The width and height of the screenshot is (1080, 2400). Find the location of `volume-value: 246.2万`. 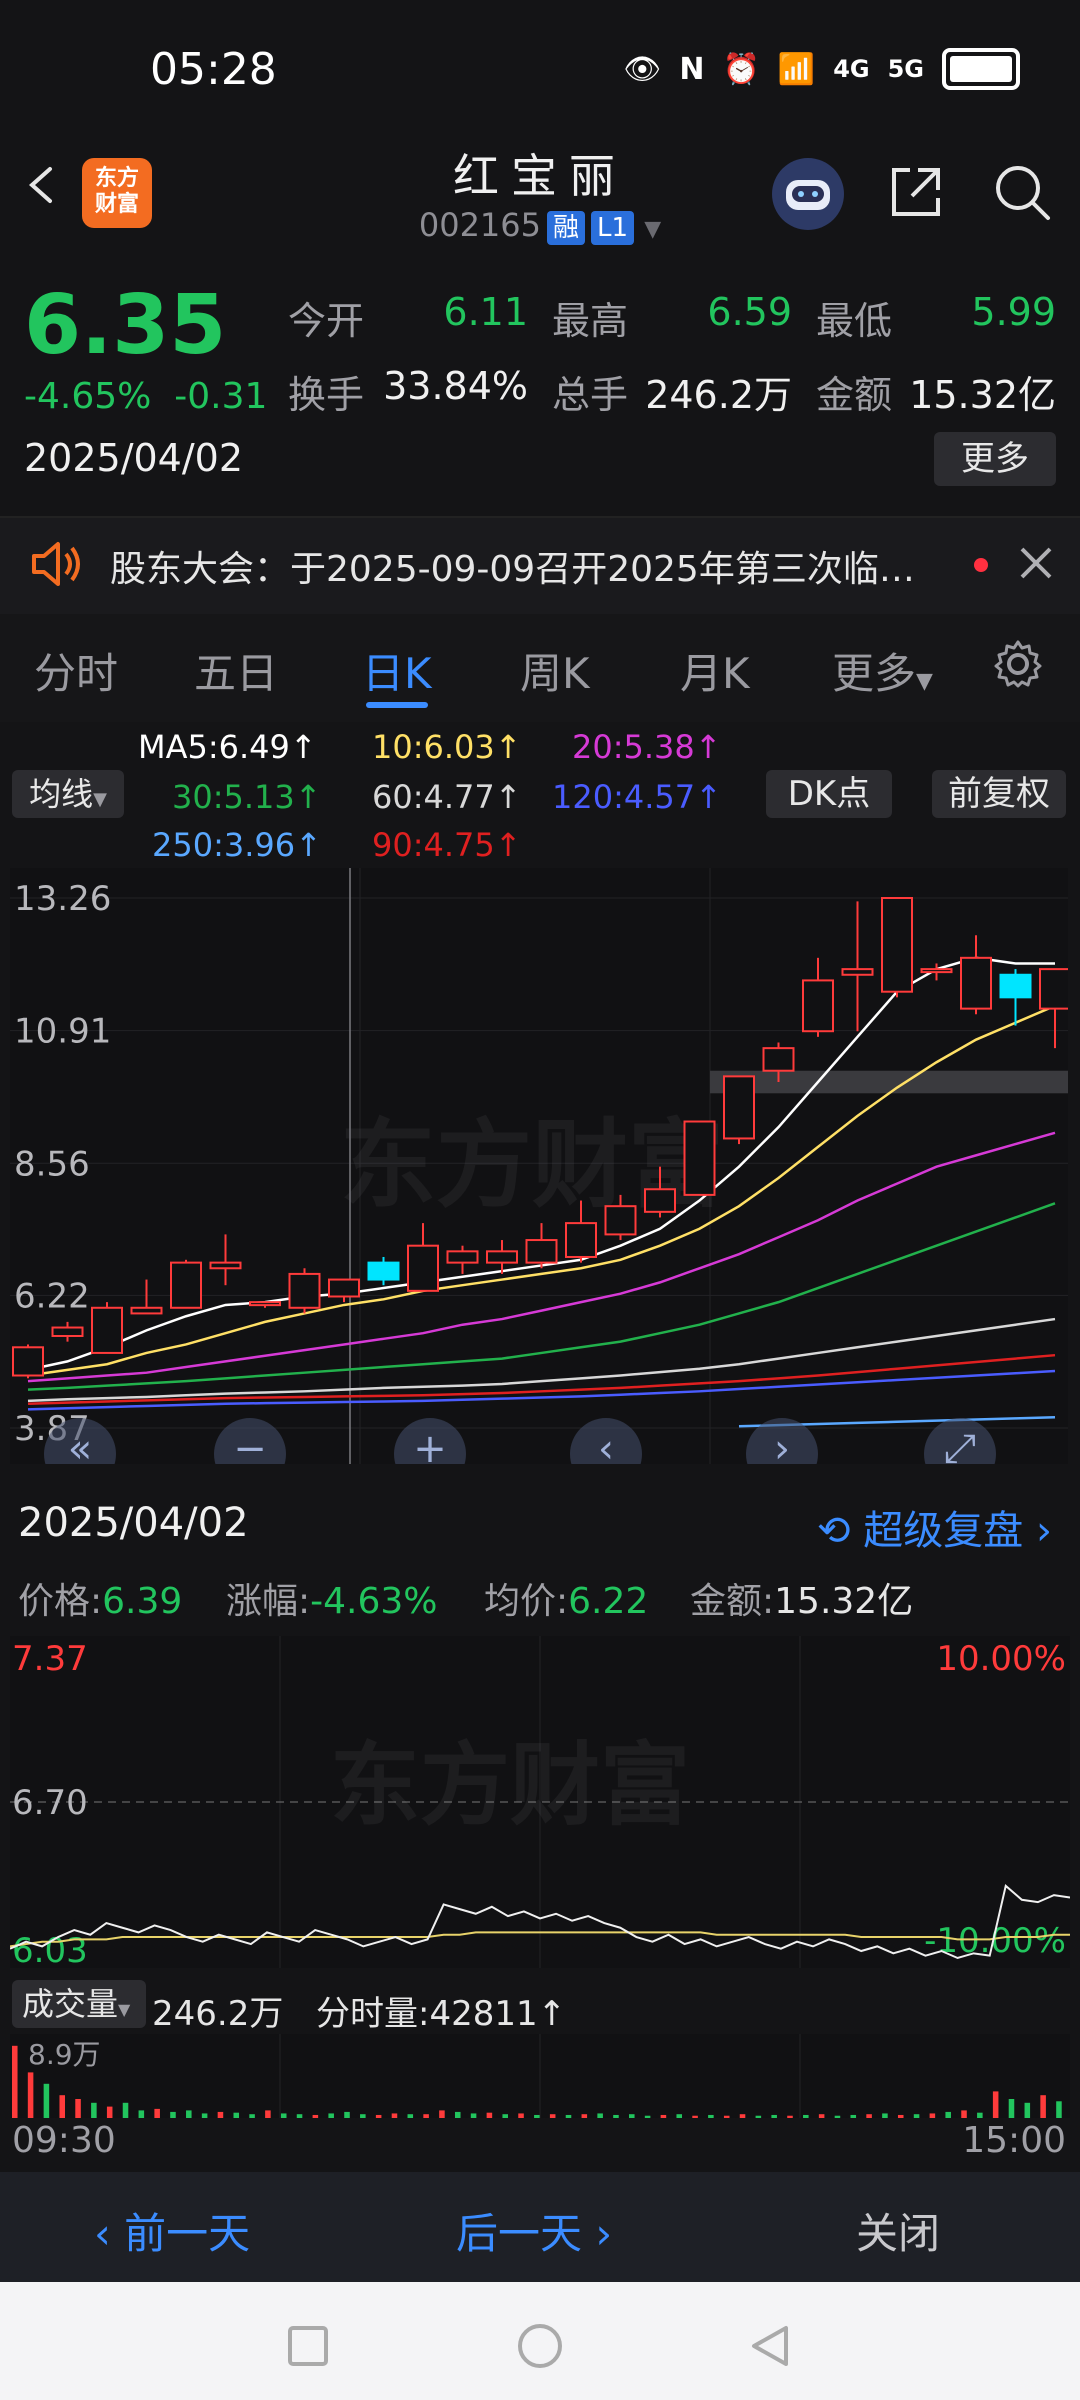

volume-value: 246.2万 is located at coordinates (718, 395).